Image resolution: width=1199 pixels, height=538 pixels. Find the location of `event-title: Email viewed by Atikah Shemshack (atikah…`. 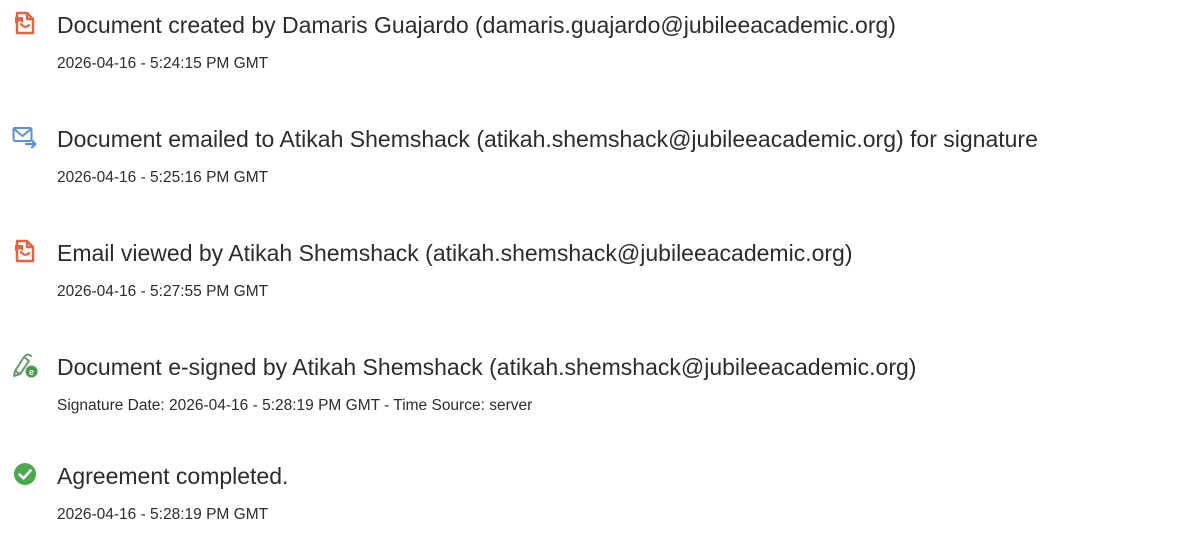

event-title: Email viewed by Atikah Shemshack (atikah… is located at coordinates (455, 253).